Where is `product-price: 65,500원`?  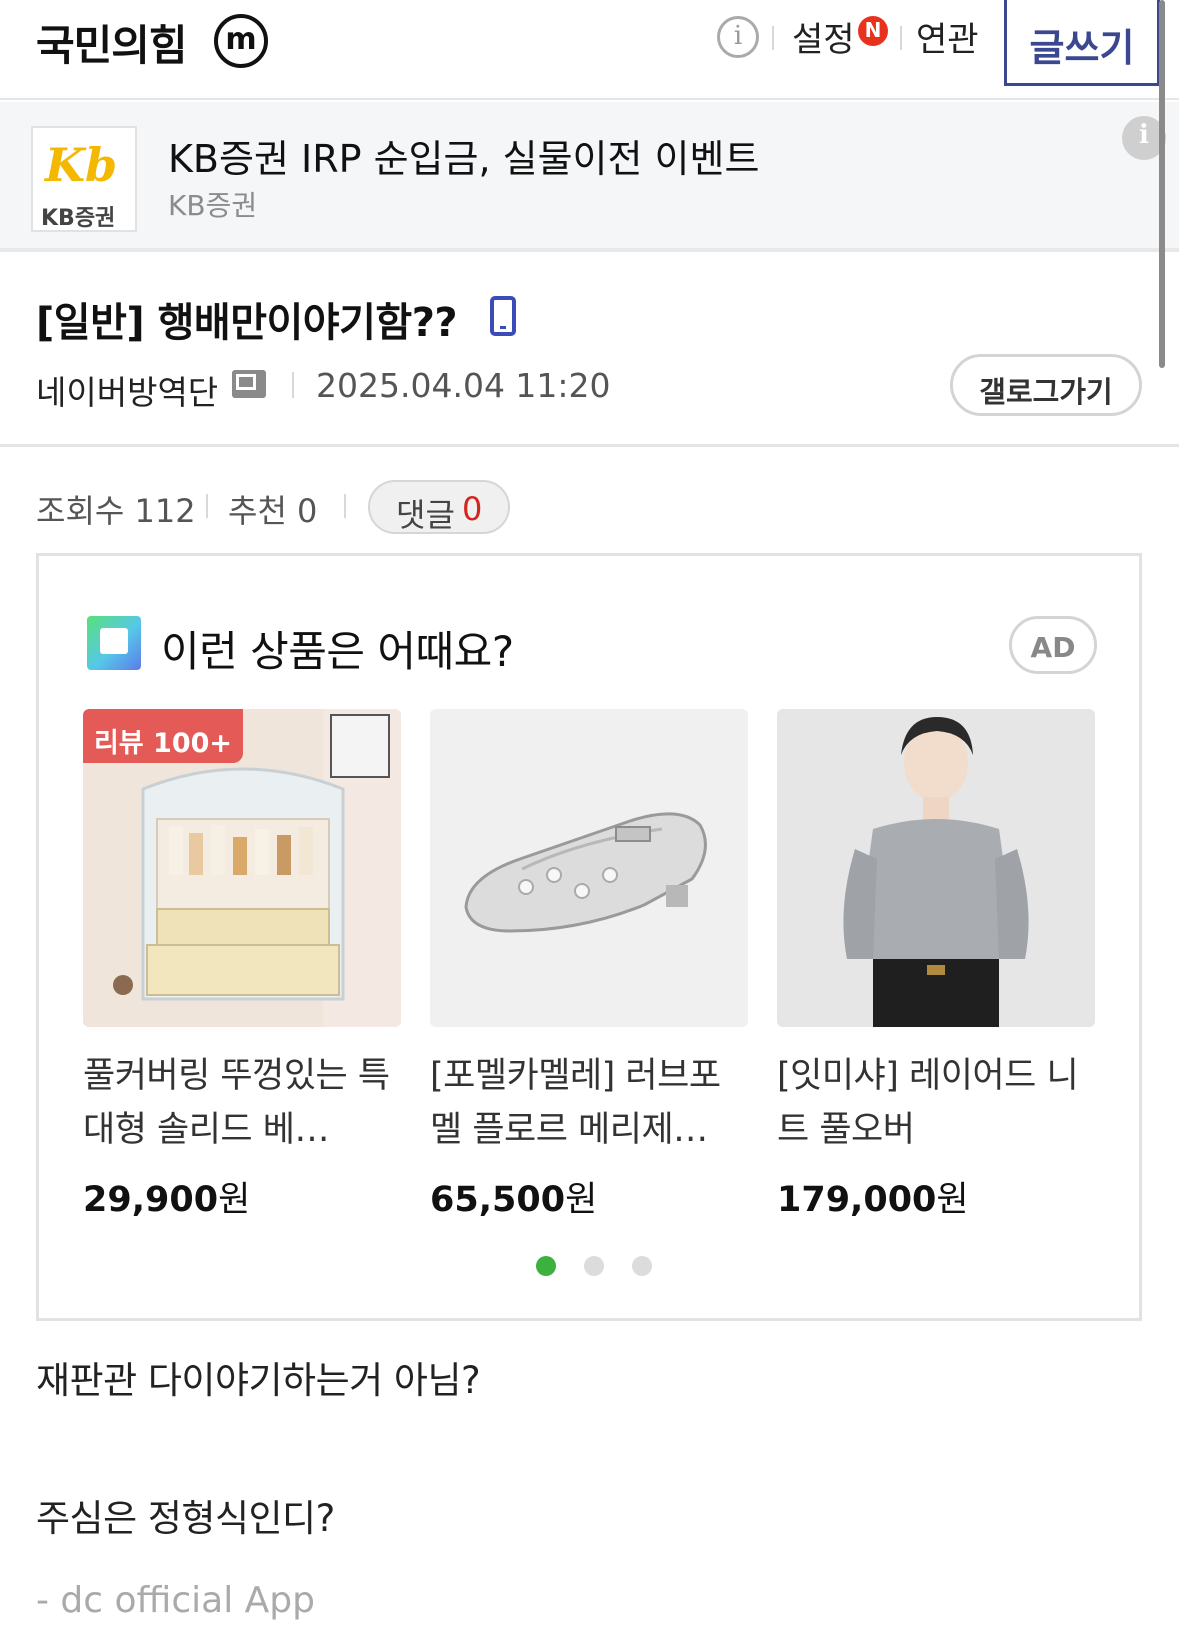
product-price: 65,500원 is located at coordinates (513, 1196).